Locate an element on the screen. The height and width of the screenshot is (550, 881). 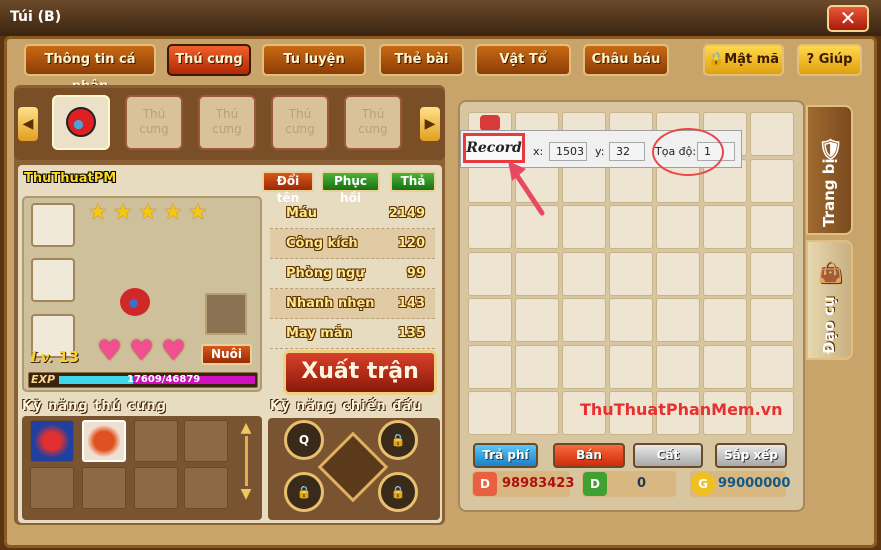
pet-slot-2: Thú cưng is located at coordinates (154, 122).